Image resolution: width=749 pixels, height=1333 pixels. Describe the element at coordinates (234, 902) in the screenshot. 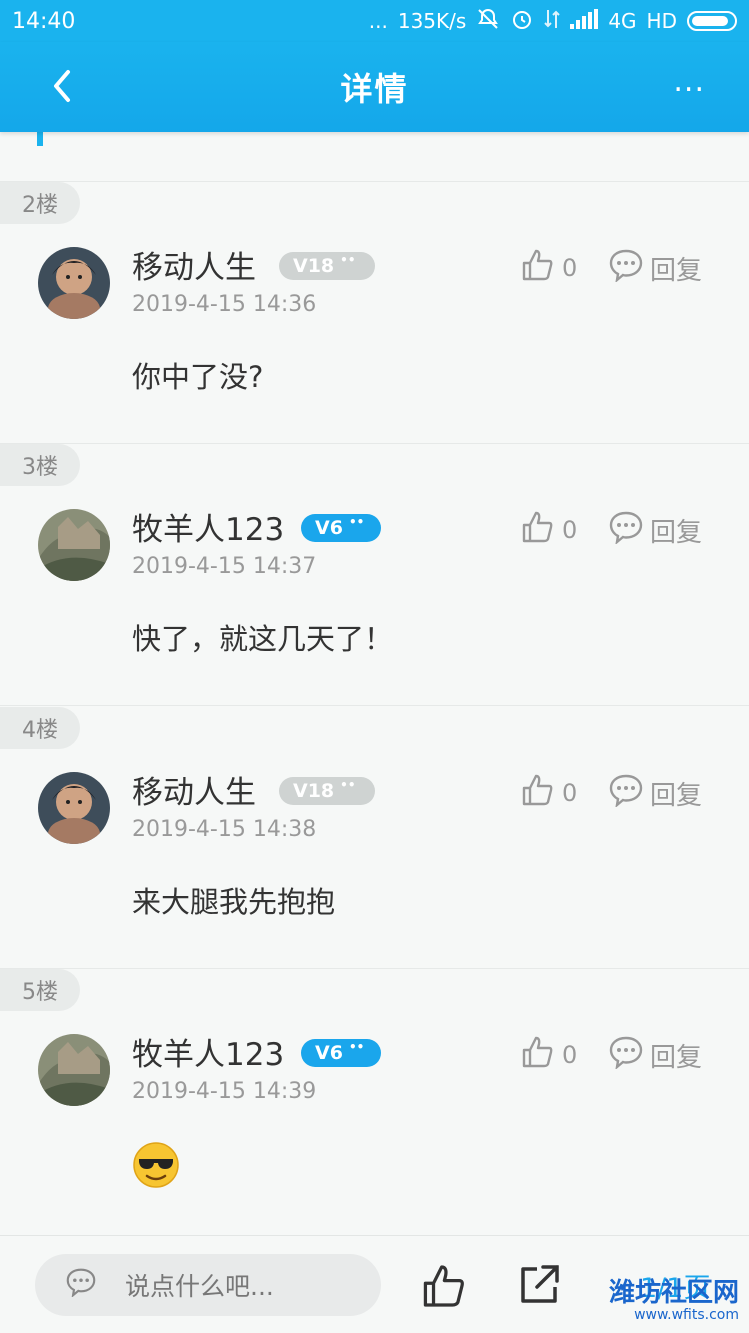

I see `post-content: 来大腿我先抱抱` at that location.